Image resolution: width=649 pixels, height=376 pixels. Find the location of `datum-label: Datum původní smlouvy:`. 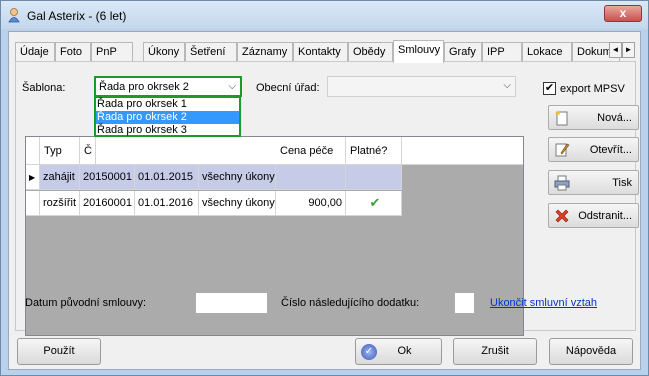

datum-label: Datum původní smlouvy: is located at coordinates (86, 303).